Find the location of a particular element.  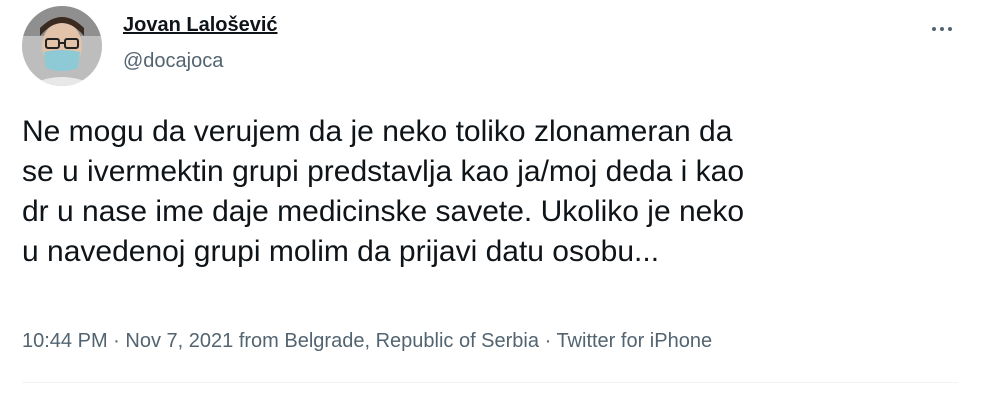

tweet-source: Twitter for iPhone is located at coordinates (634, 341).